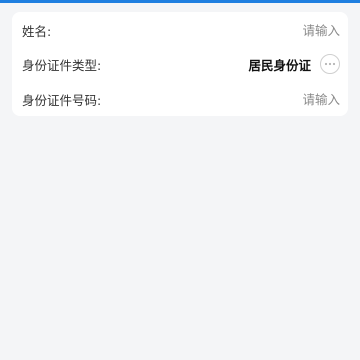  What do you see at coordinates (265, 30) in the screenshot?
I see `name-input` at bounding box center [265, 30].